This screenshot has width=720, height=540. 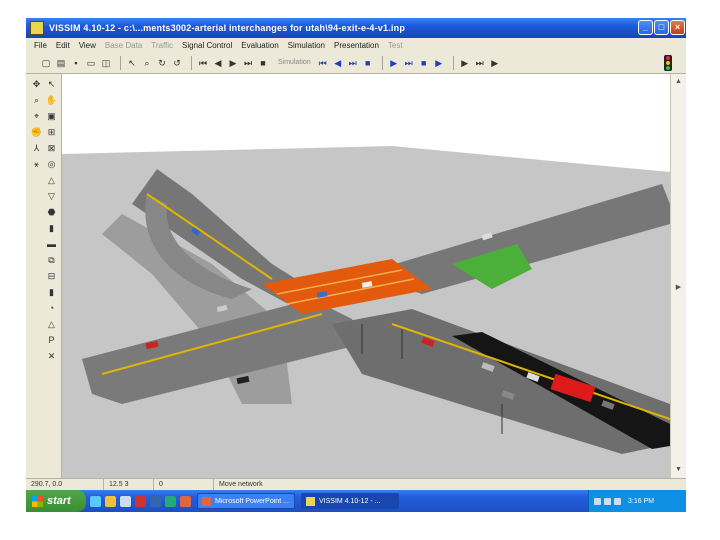 What do you see at coordinates (185, 501) in the screenshot?
I see `quicklaunch-ppt-icon` at bounding box center [185, 501].